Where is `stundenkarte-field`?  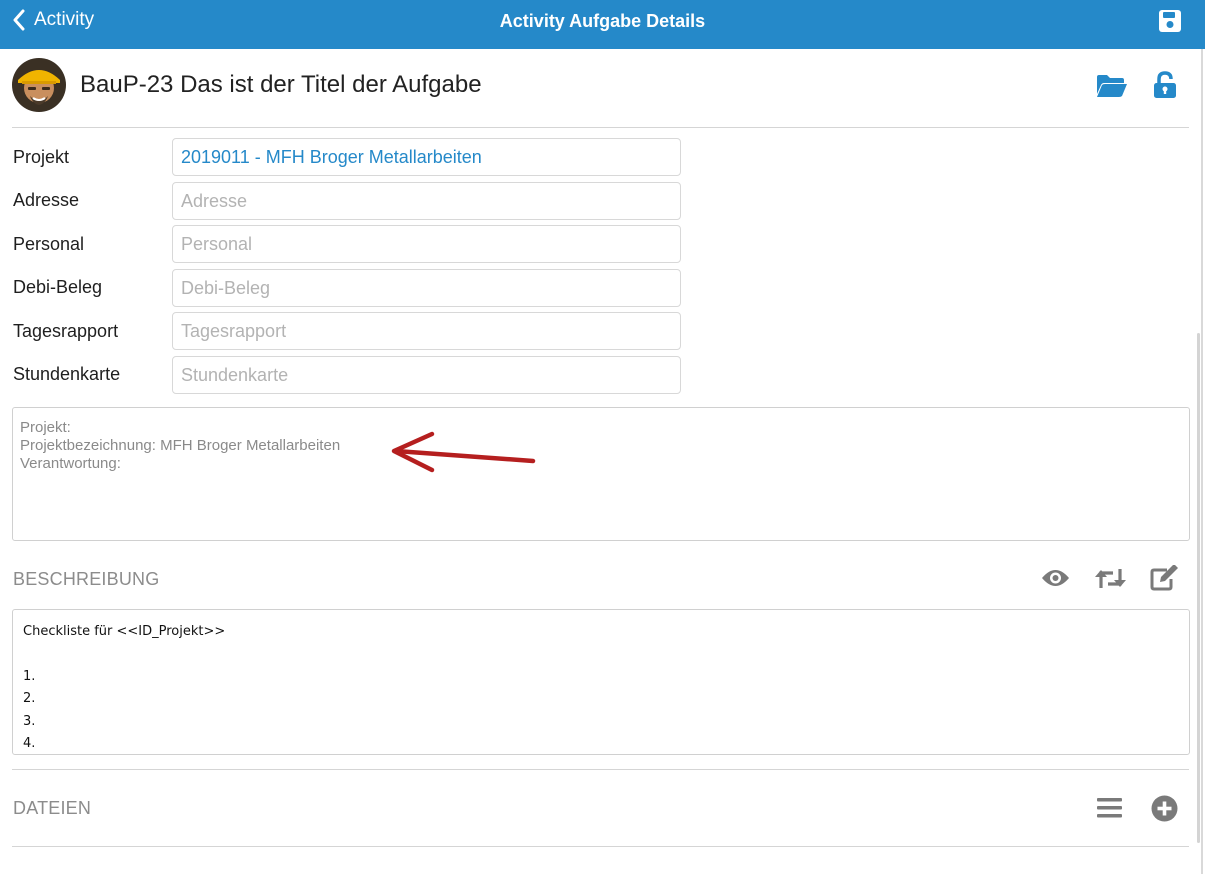
stundenkarte-field is located at coordinates (426, 375).